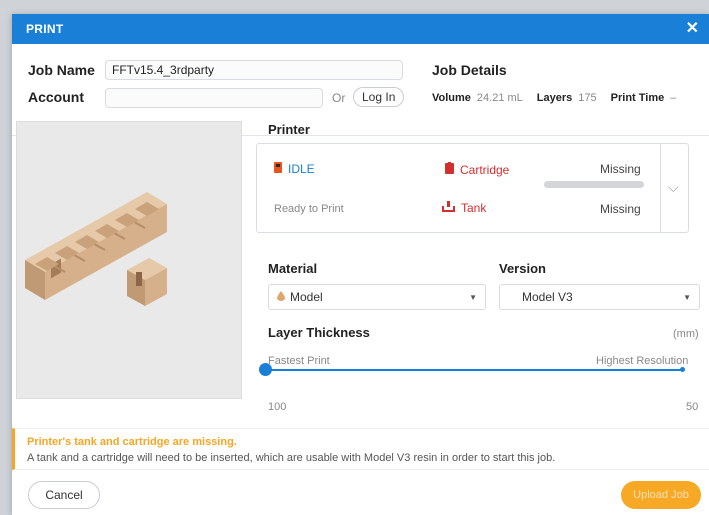 This screenshot has width=709, height=515. Describe the element at coordinates (587, 98) in the screenshot. I see `layers-value: 175` at that location.